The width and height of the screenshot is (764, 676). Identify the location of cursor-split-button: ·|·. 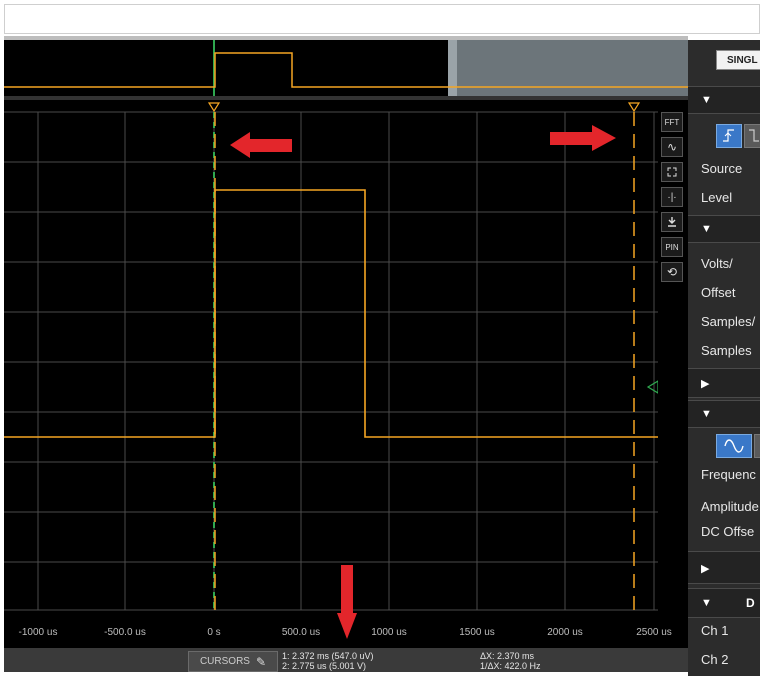
(672, 197).